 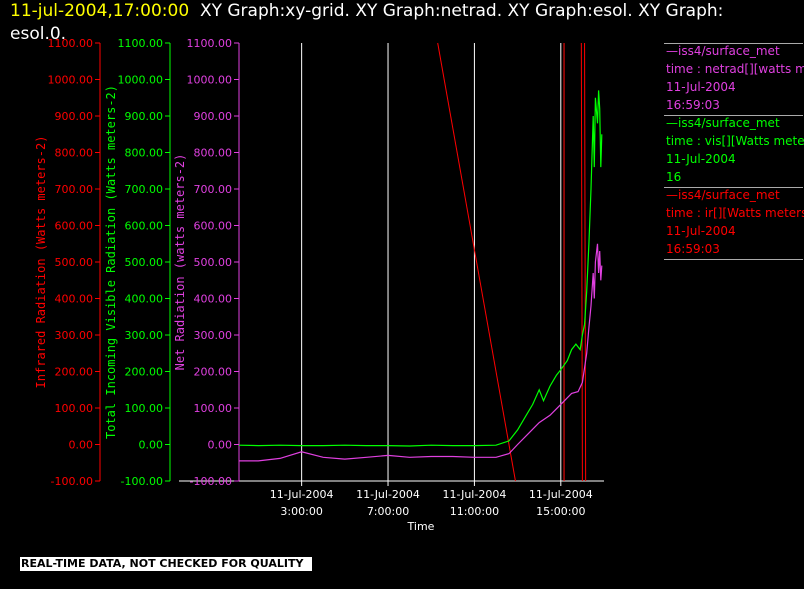 What do you see at coordinates (213, 335) in the screenshot?
I see `y-tick-label-net: 300.00` at bounding box center [213, 335].